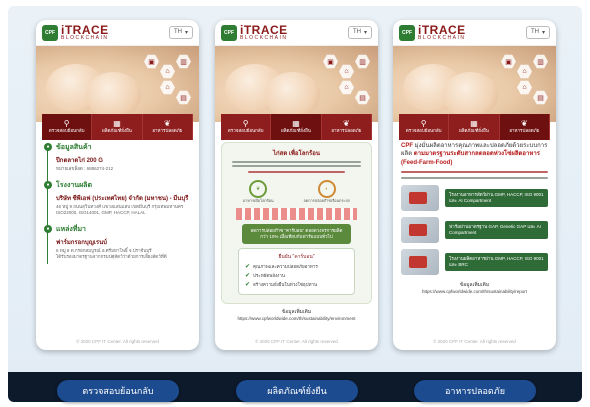  Describe the element at coordinates (475, 391) in the screenshot. I see `safety-button: อาหารปลอดภัย` at that location.